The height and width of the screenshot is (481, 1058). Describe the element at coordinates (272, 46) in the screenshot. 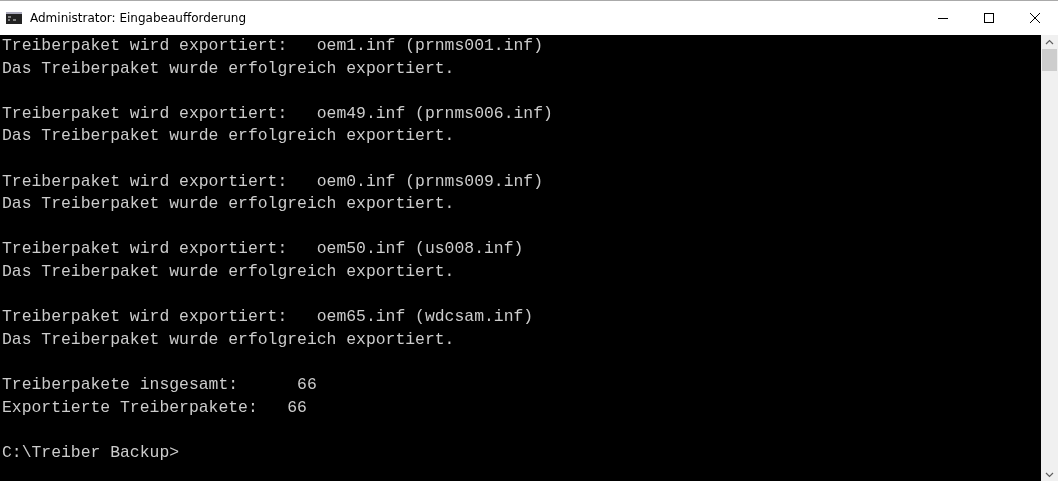

I see `console-line: Treiberpaket wird exportiert: oem1.inf (prnms001.inf)` at that location.